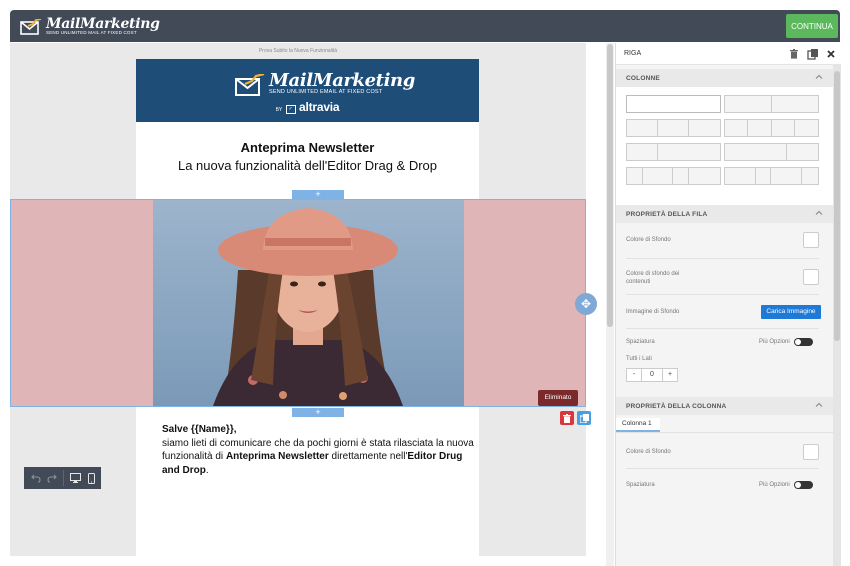 The height and width of the screenshot is (566, 850). Describe the element at coordinates (771, 104) in the screenshot. I see `layout-2-columns` at that location.